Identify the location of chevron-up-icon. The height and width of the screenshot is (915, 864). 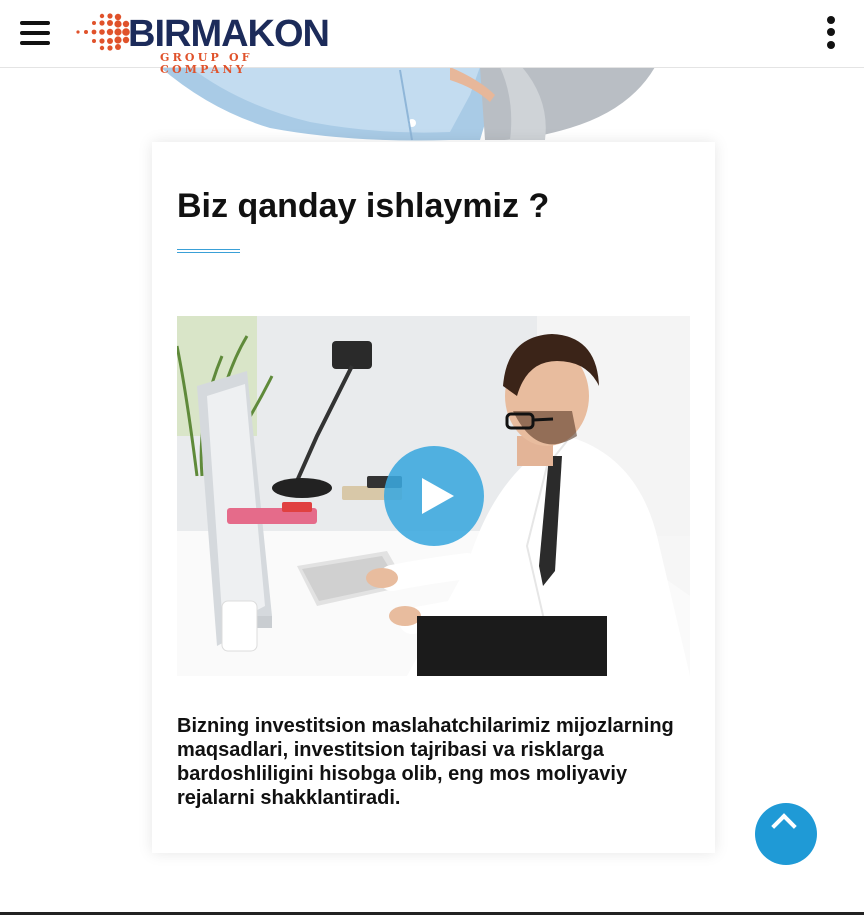
(784, 826).